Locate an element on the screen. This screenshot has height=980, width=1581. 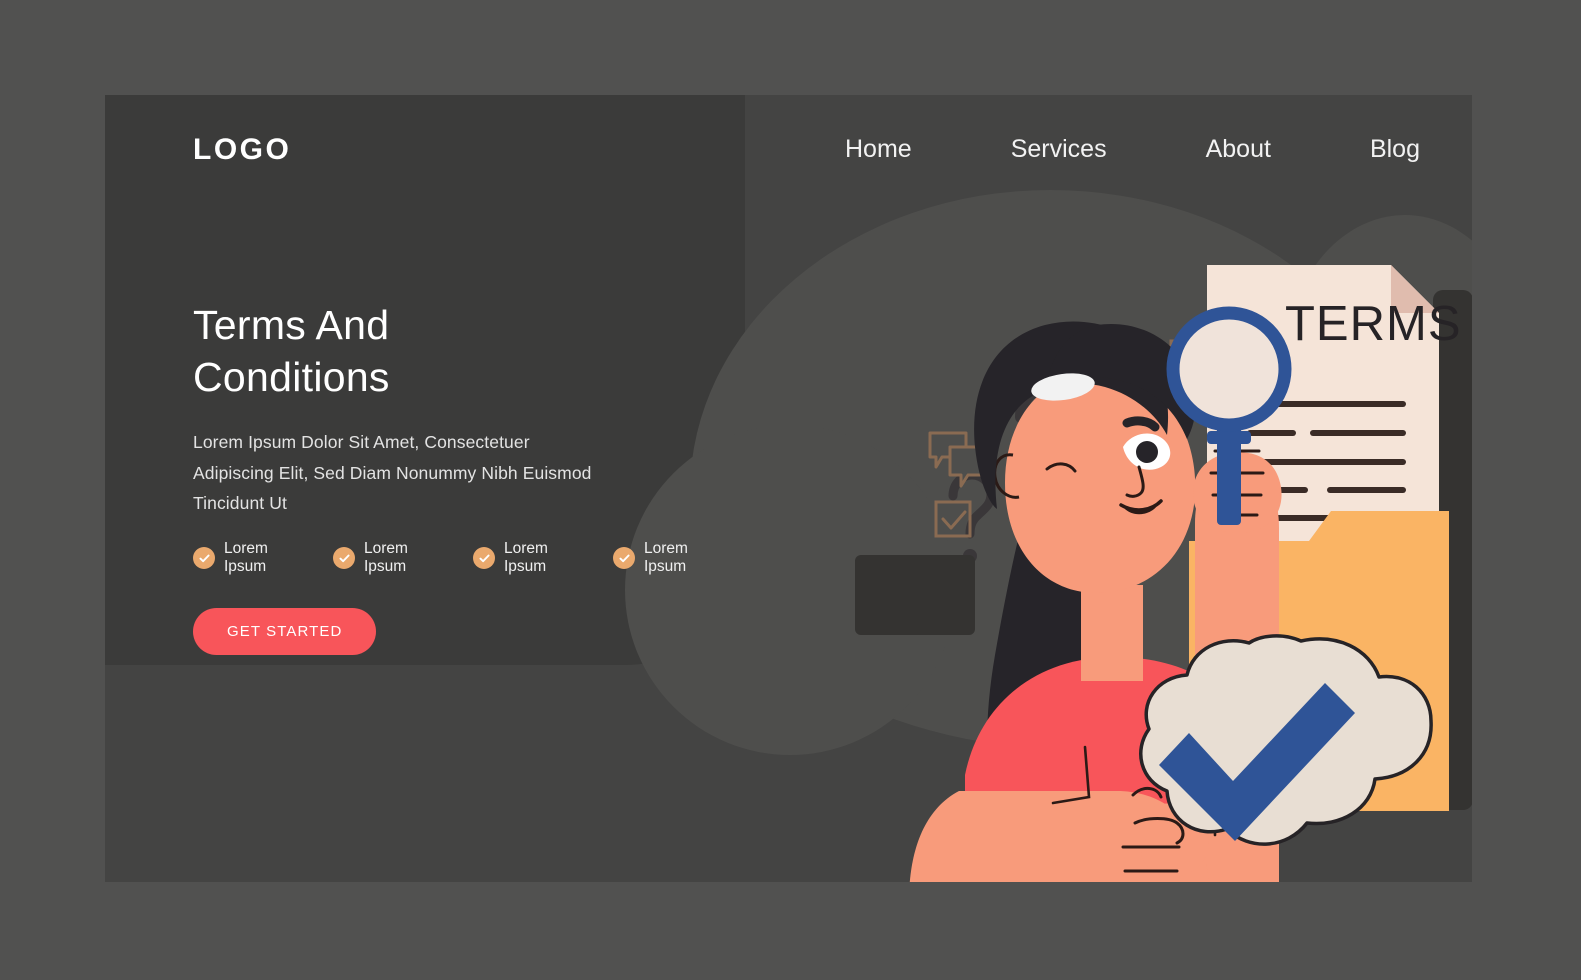
checkbox-icon is located at coordinates (953, 519).